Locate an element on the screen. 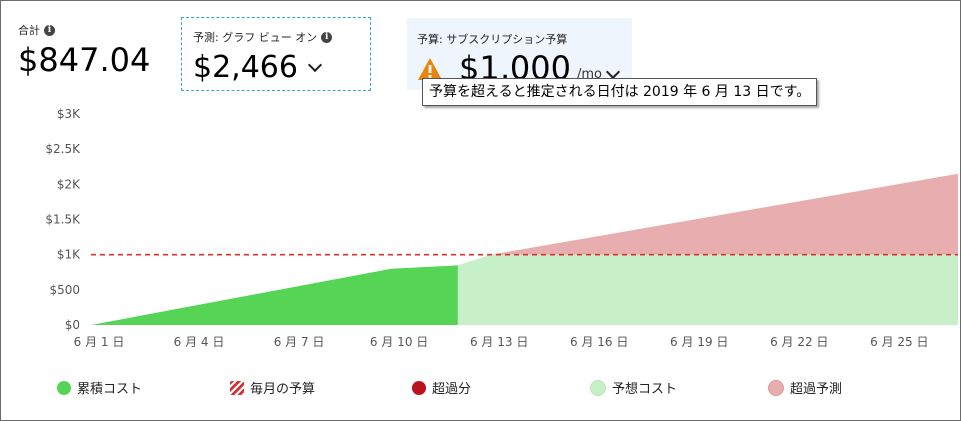  overage-forecast-area is located at coordinates (724, 214).